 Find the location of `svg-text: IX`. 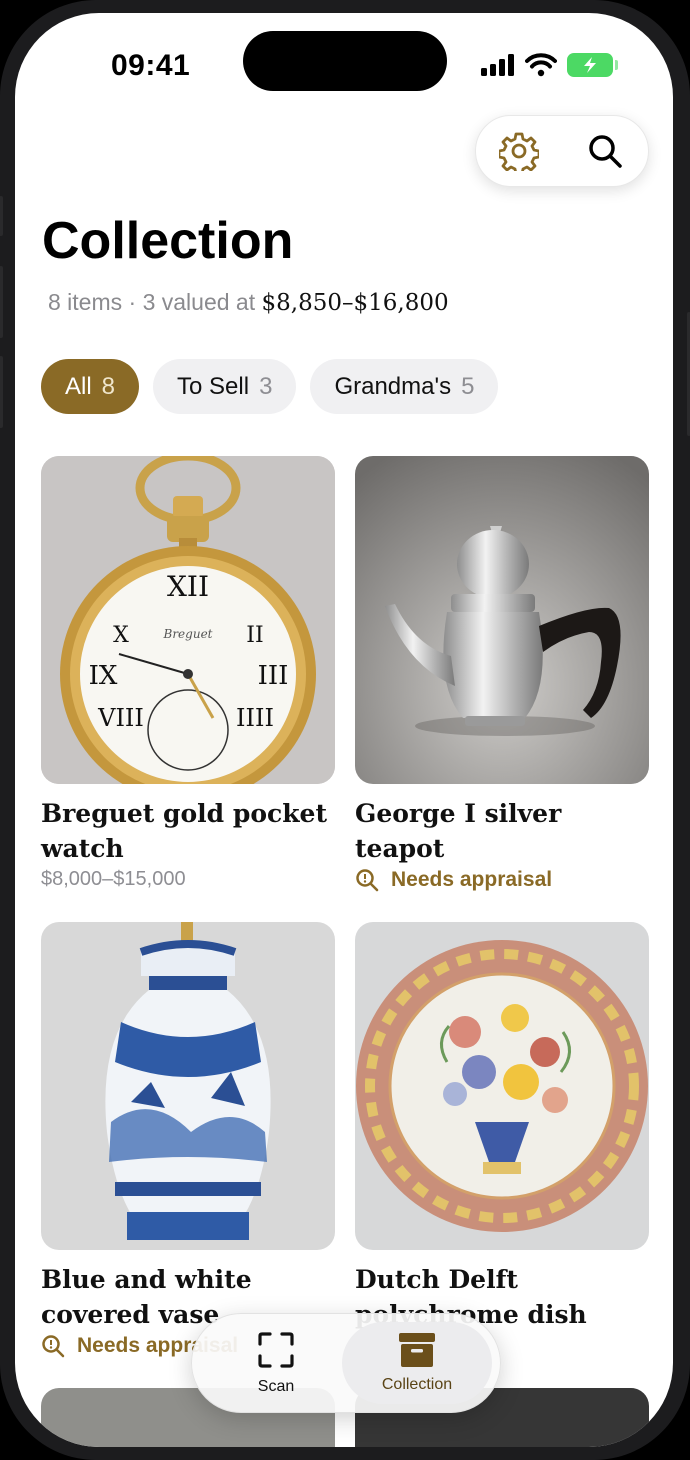

svg-text: IX is located at coordinates (103, 676).